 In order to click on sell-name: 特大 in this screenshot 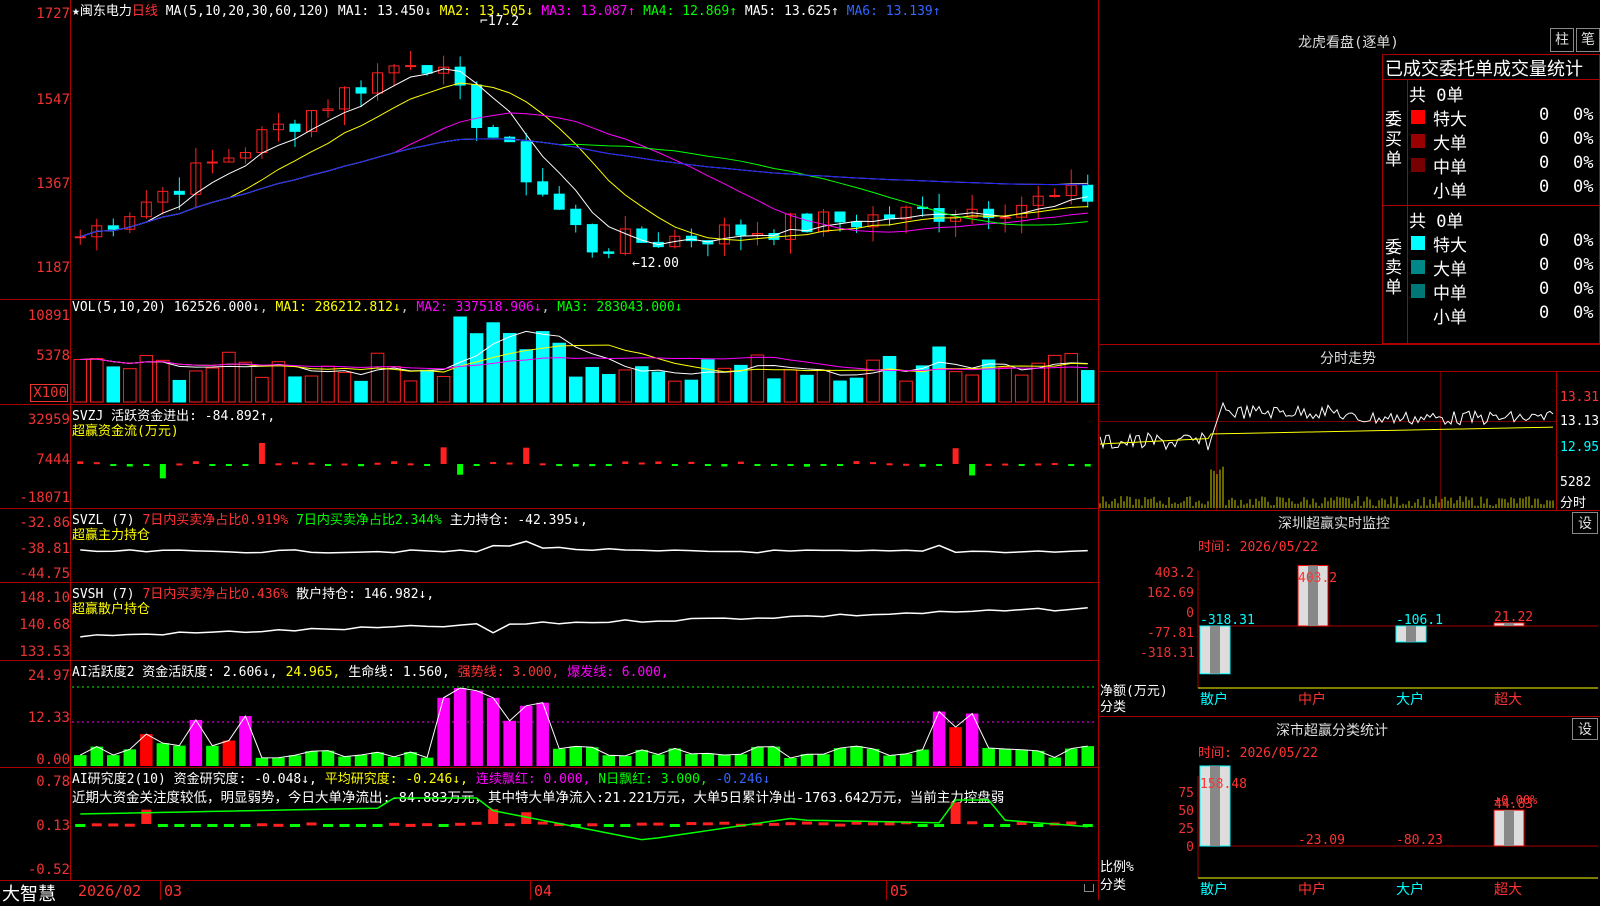, I will do `click(1450, 246)`.